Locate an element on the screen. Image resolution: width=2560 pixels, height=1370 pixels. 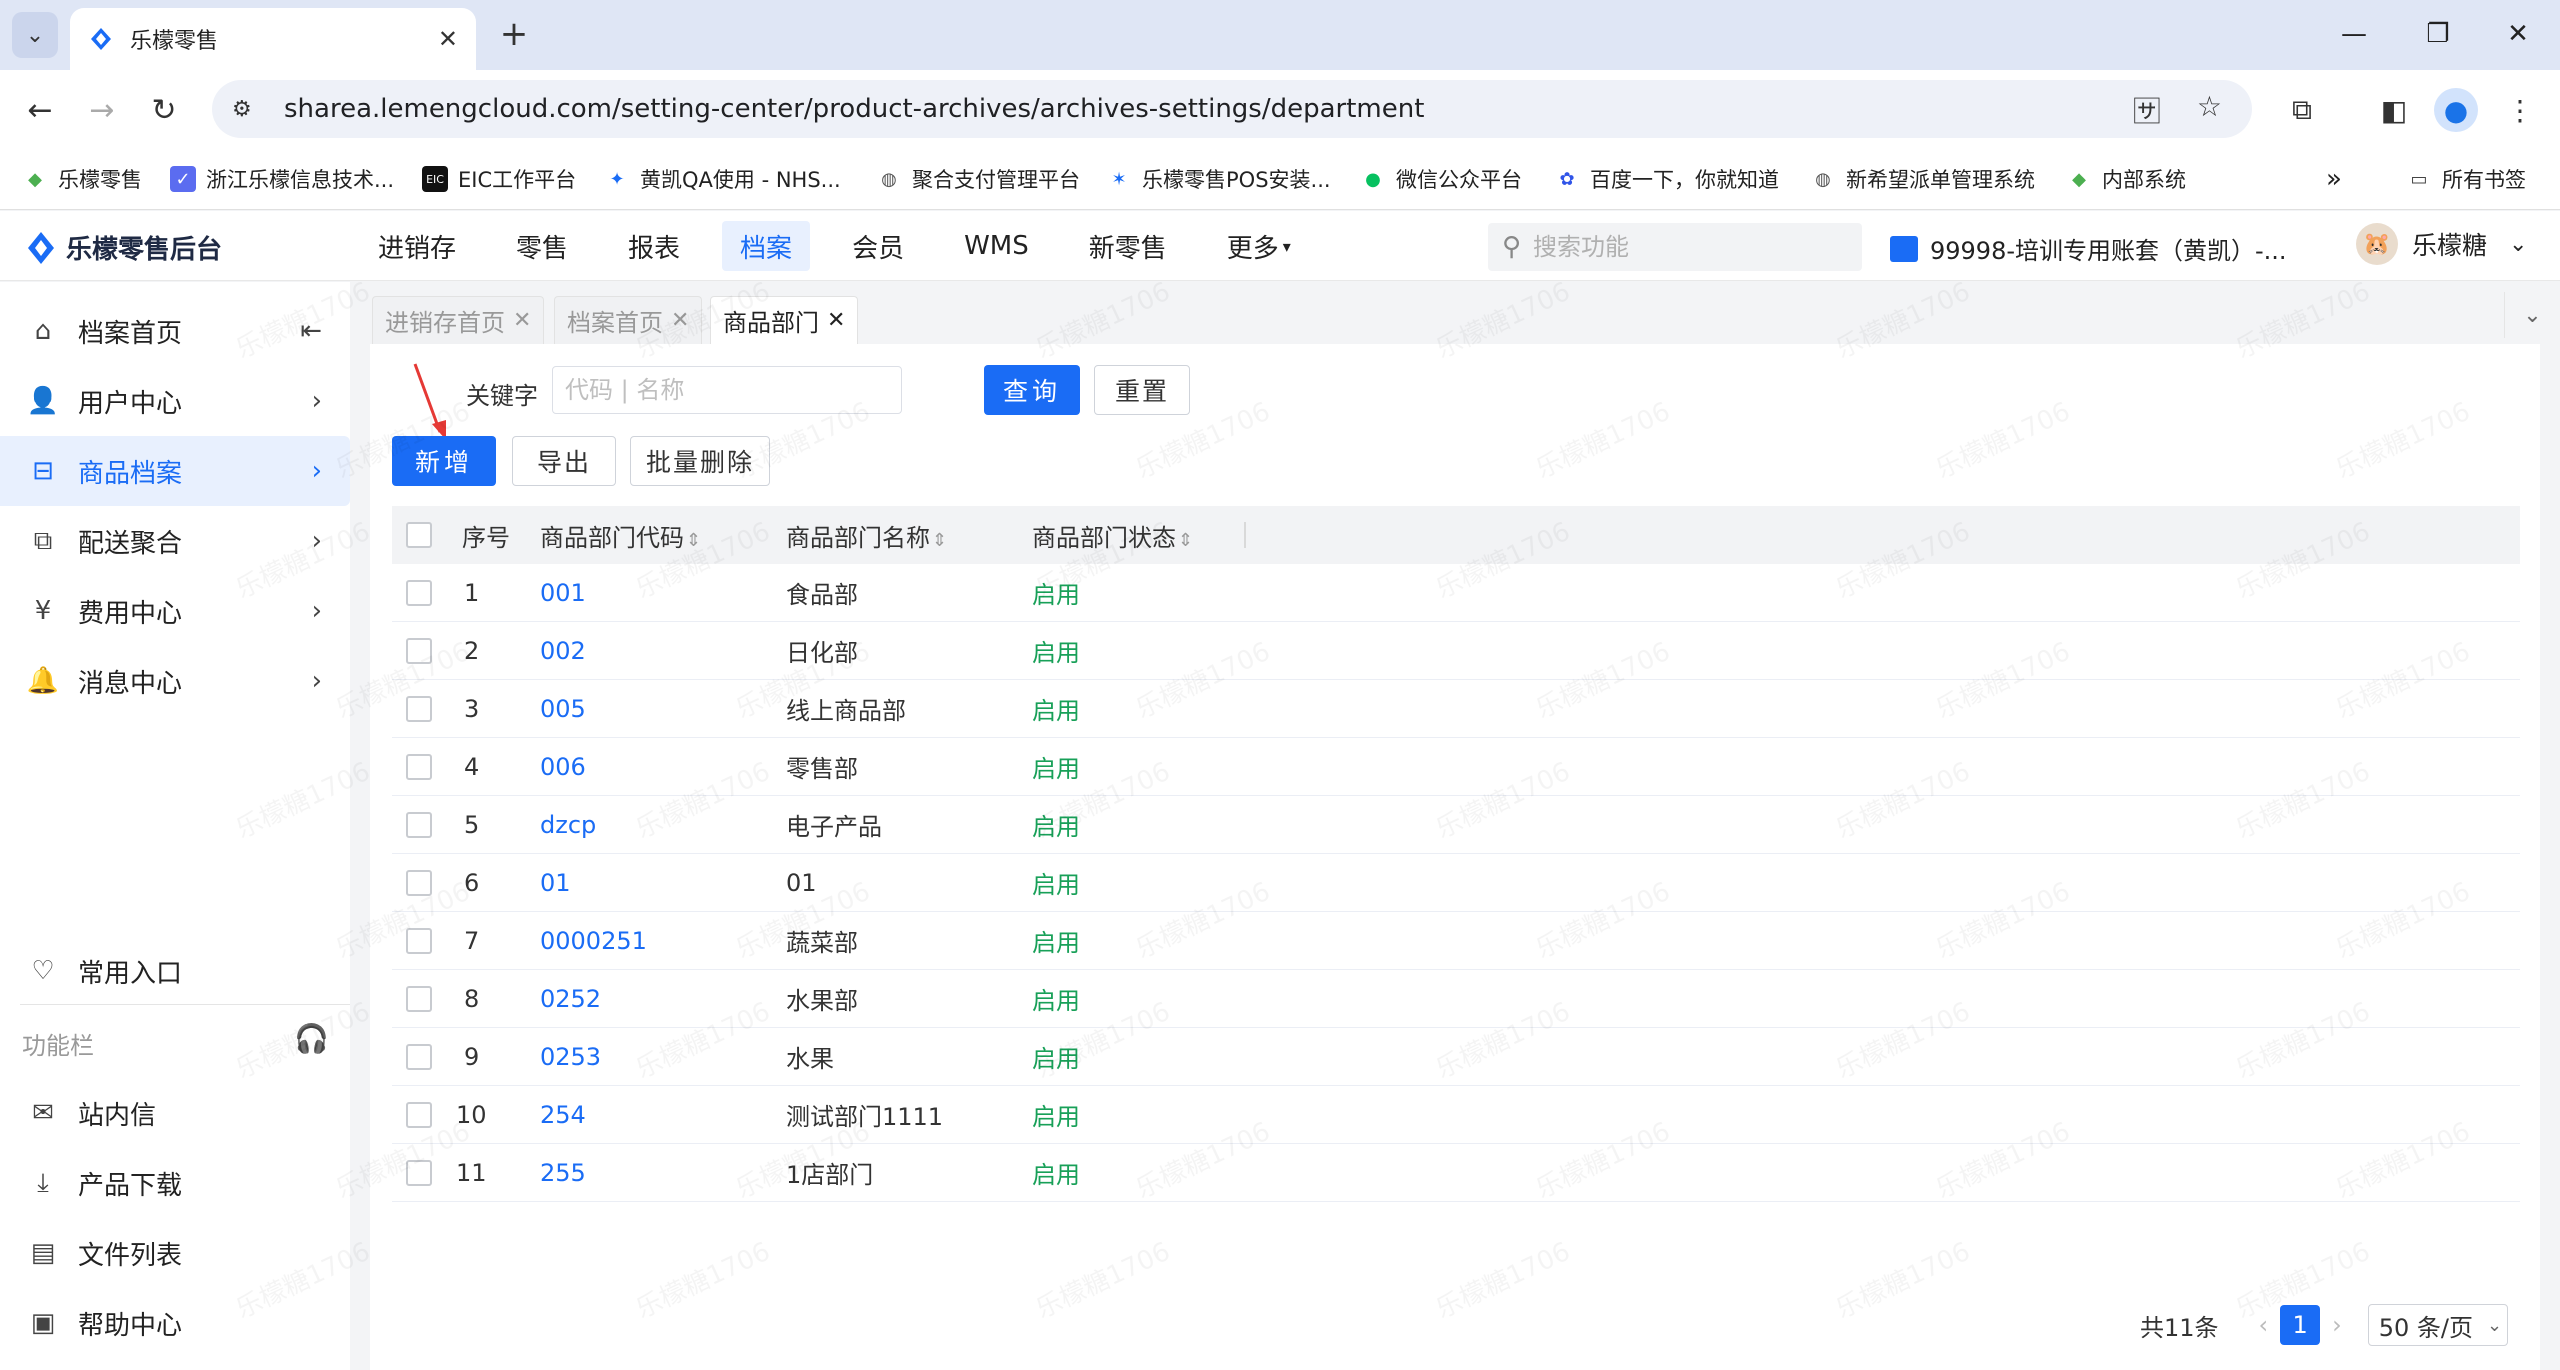
translate-icon: 🈂 is located at coordinates (2147, 110).